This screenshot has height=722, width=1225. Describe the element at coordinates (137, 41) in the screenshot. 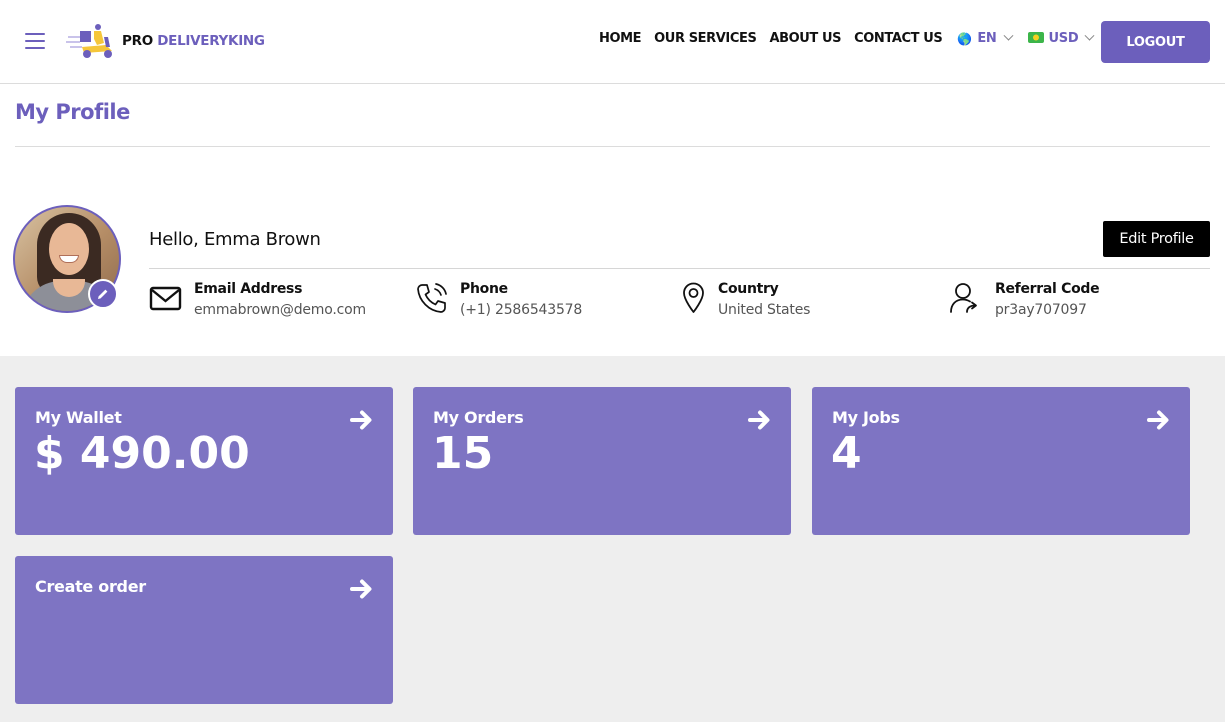

I see `logo-prefix: PRO` at that location.